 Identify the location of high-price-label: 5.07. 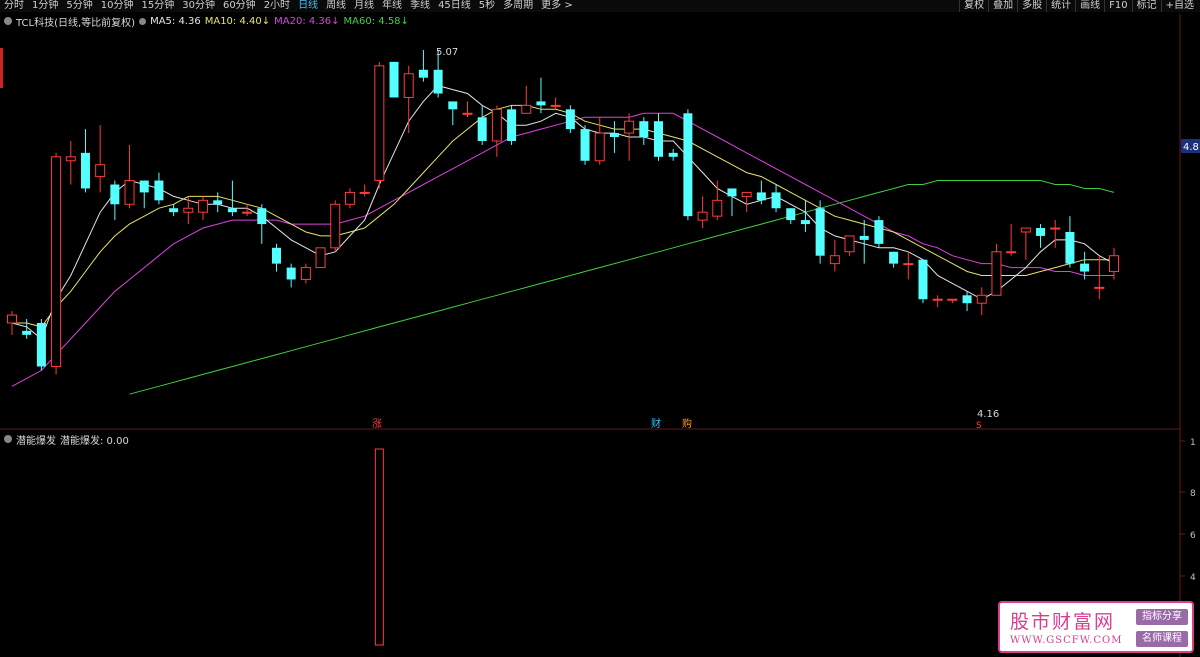
(447, 52).